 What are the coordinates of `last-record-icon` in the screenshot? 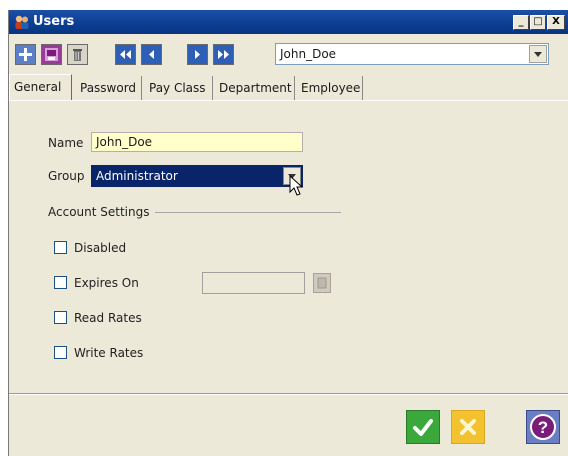 It's located at (223, 54).